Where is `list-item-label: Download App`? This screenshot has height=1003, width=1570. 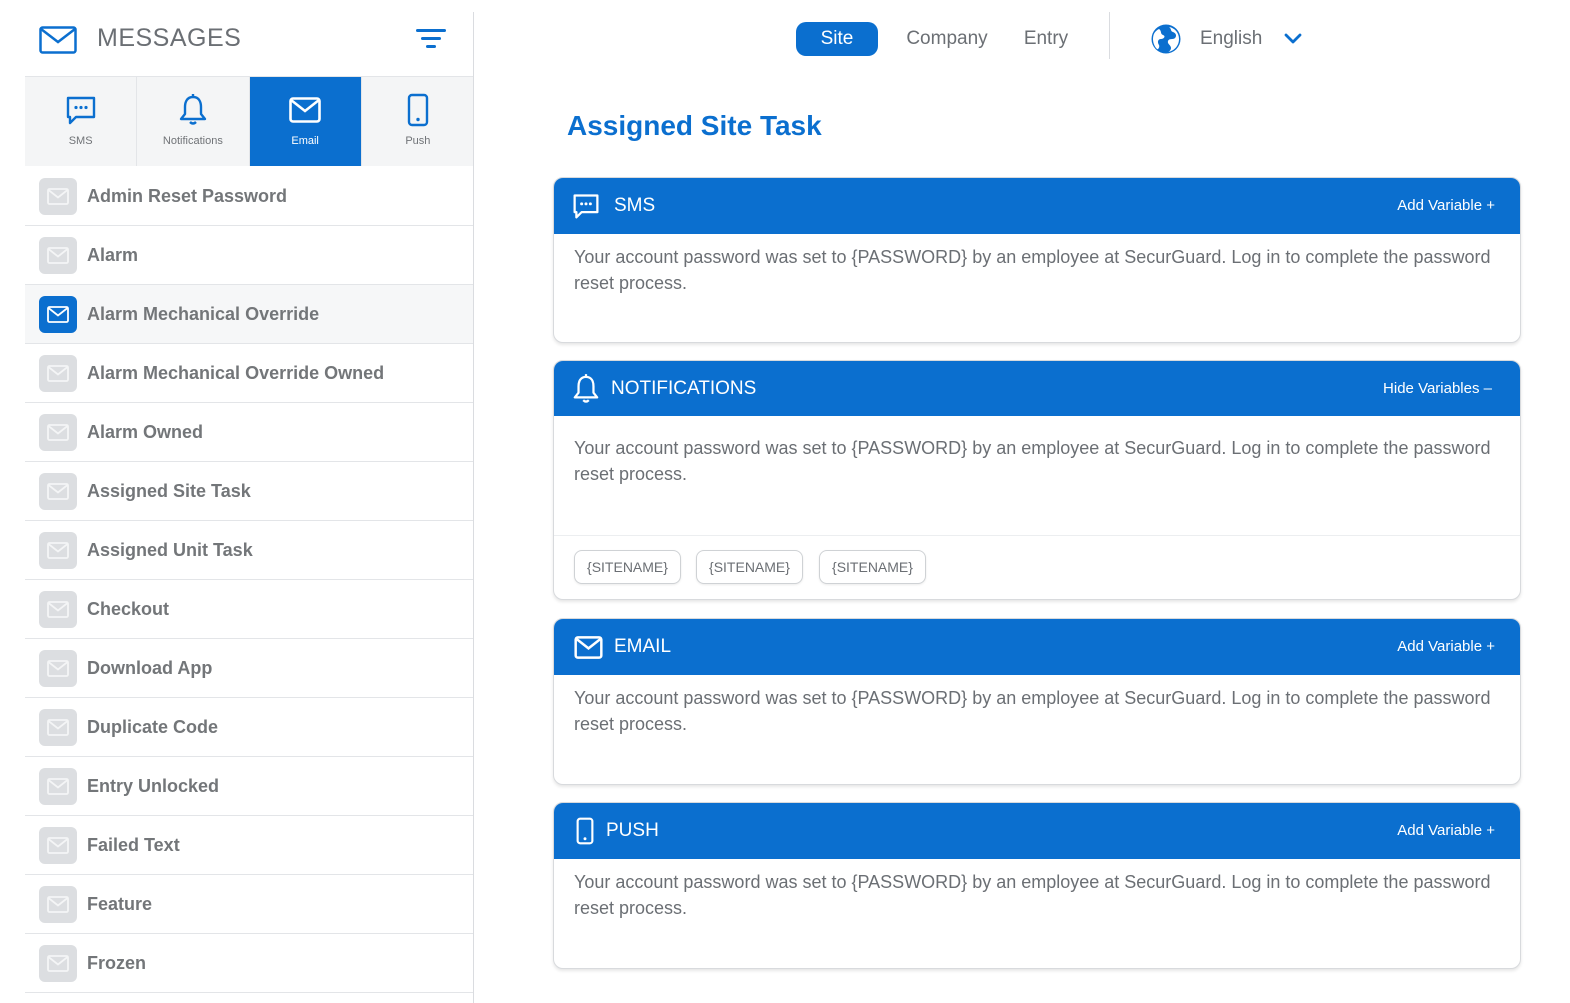
list-item-label: Download App is located at coordinates (150, 668).